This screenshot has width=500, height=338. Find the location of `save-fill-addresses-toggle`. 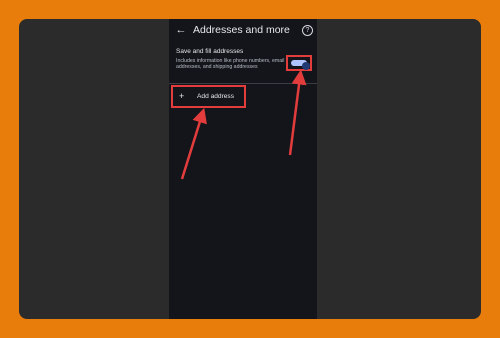

save-fill-addresses-toggle is located at coordinates (300, 65).